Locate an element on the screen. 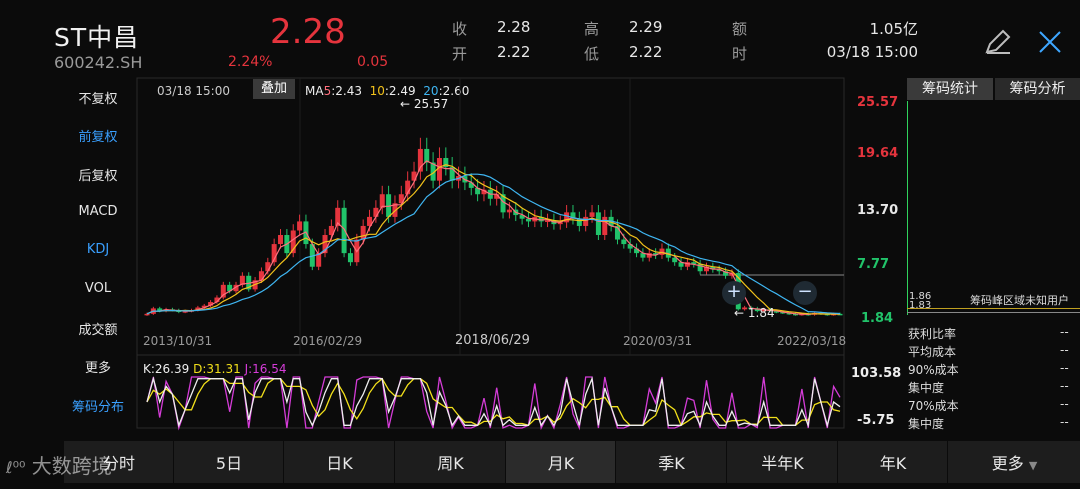 The image size is (1080, 489). side-row-label-5: 70%成本 is located at coordinates (933, 406).